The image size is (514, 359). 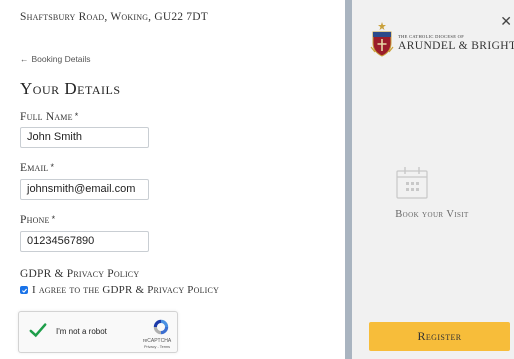 What do you see at coordinates (61, 59) in the screenshot?
I see `back-link-label: Booking Details` at bounding box center [61, 59].